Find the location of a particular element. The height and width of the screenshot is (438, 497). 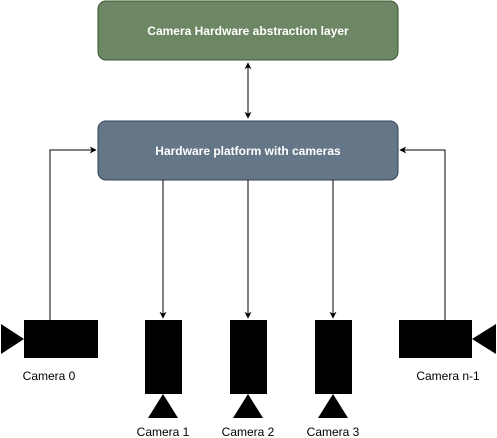

camera-n-1-body is located at coordinates (435, 339).